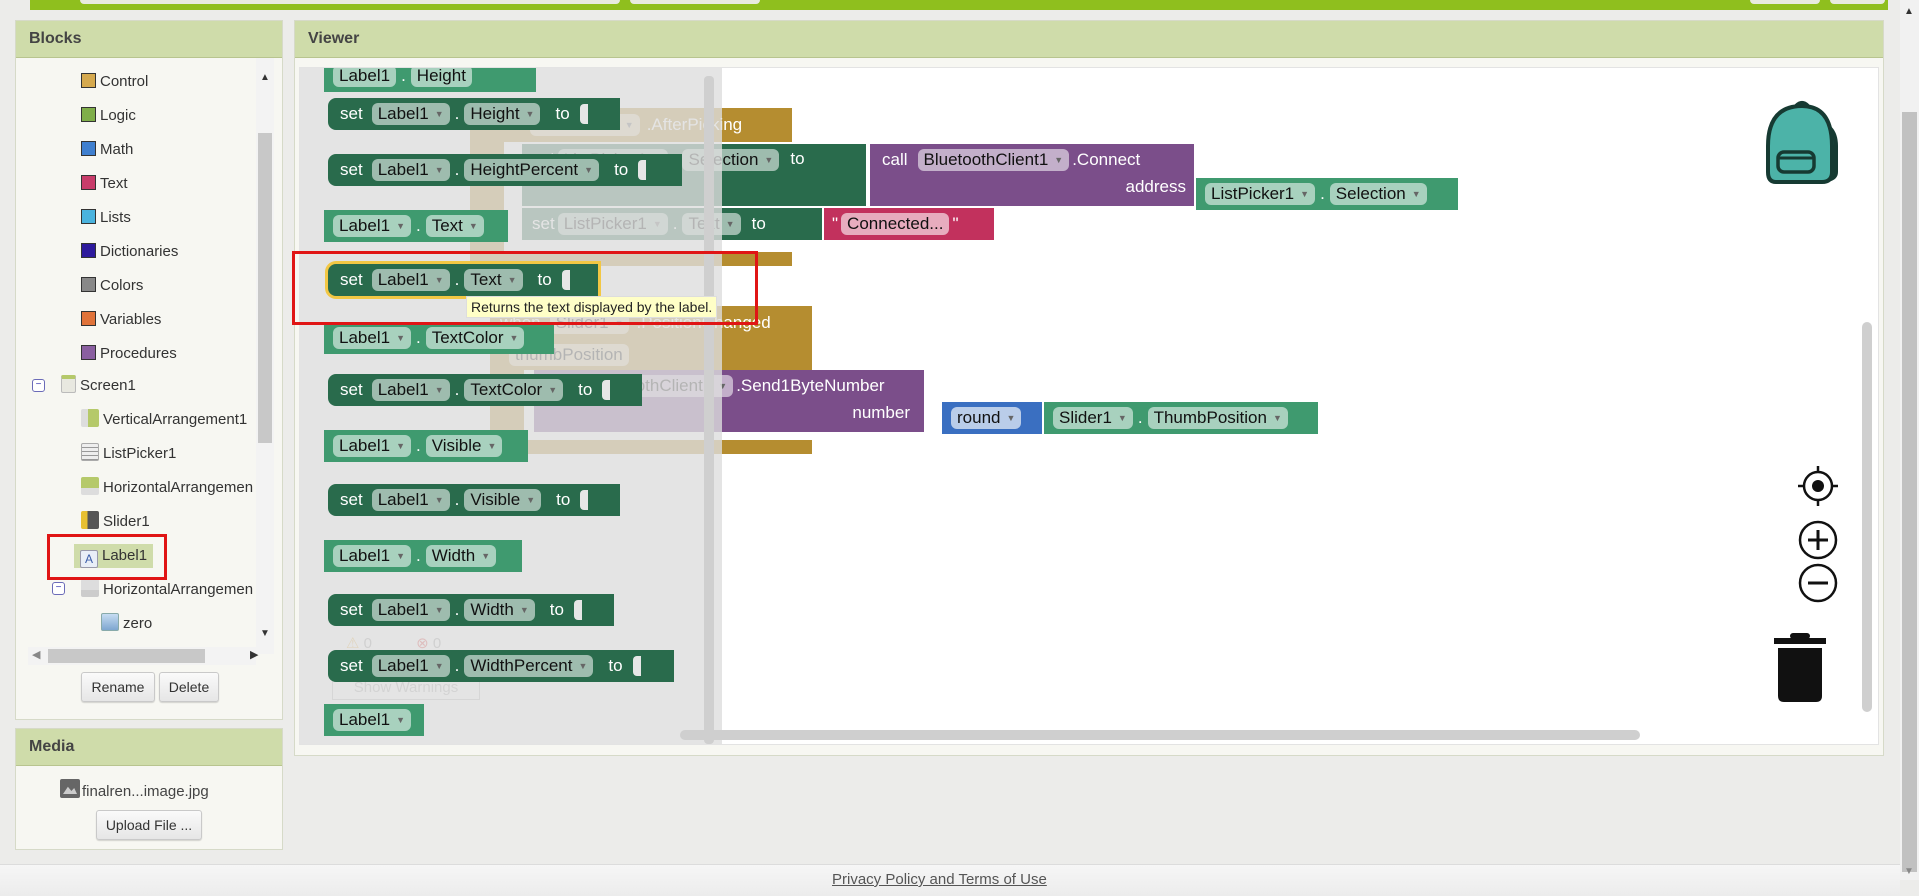  Describe the element at coordinates (1160, 735) in the screenshot. I see `workspace-horizontal-scrollbar` at that location.